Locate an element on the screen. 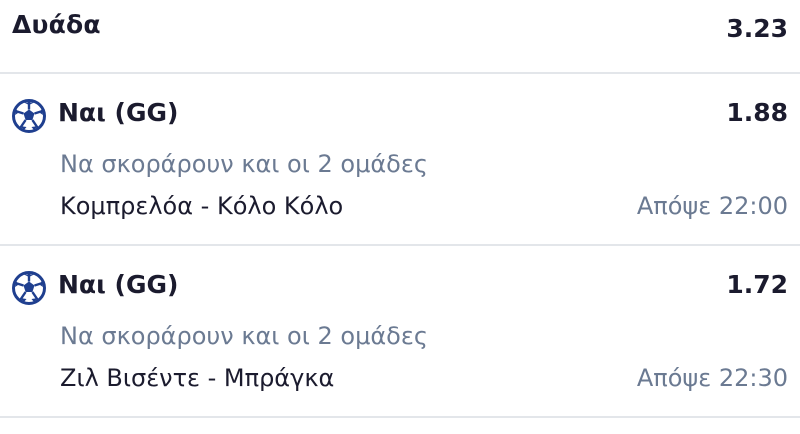  match-time: Απόψε 22:00 is located at coordinates (712, 206).